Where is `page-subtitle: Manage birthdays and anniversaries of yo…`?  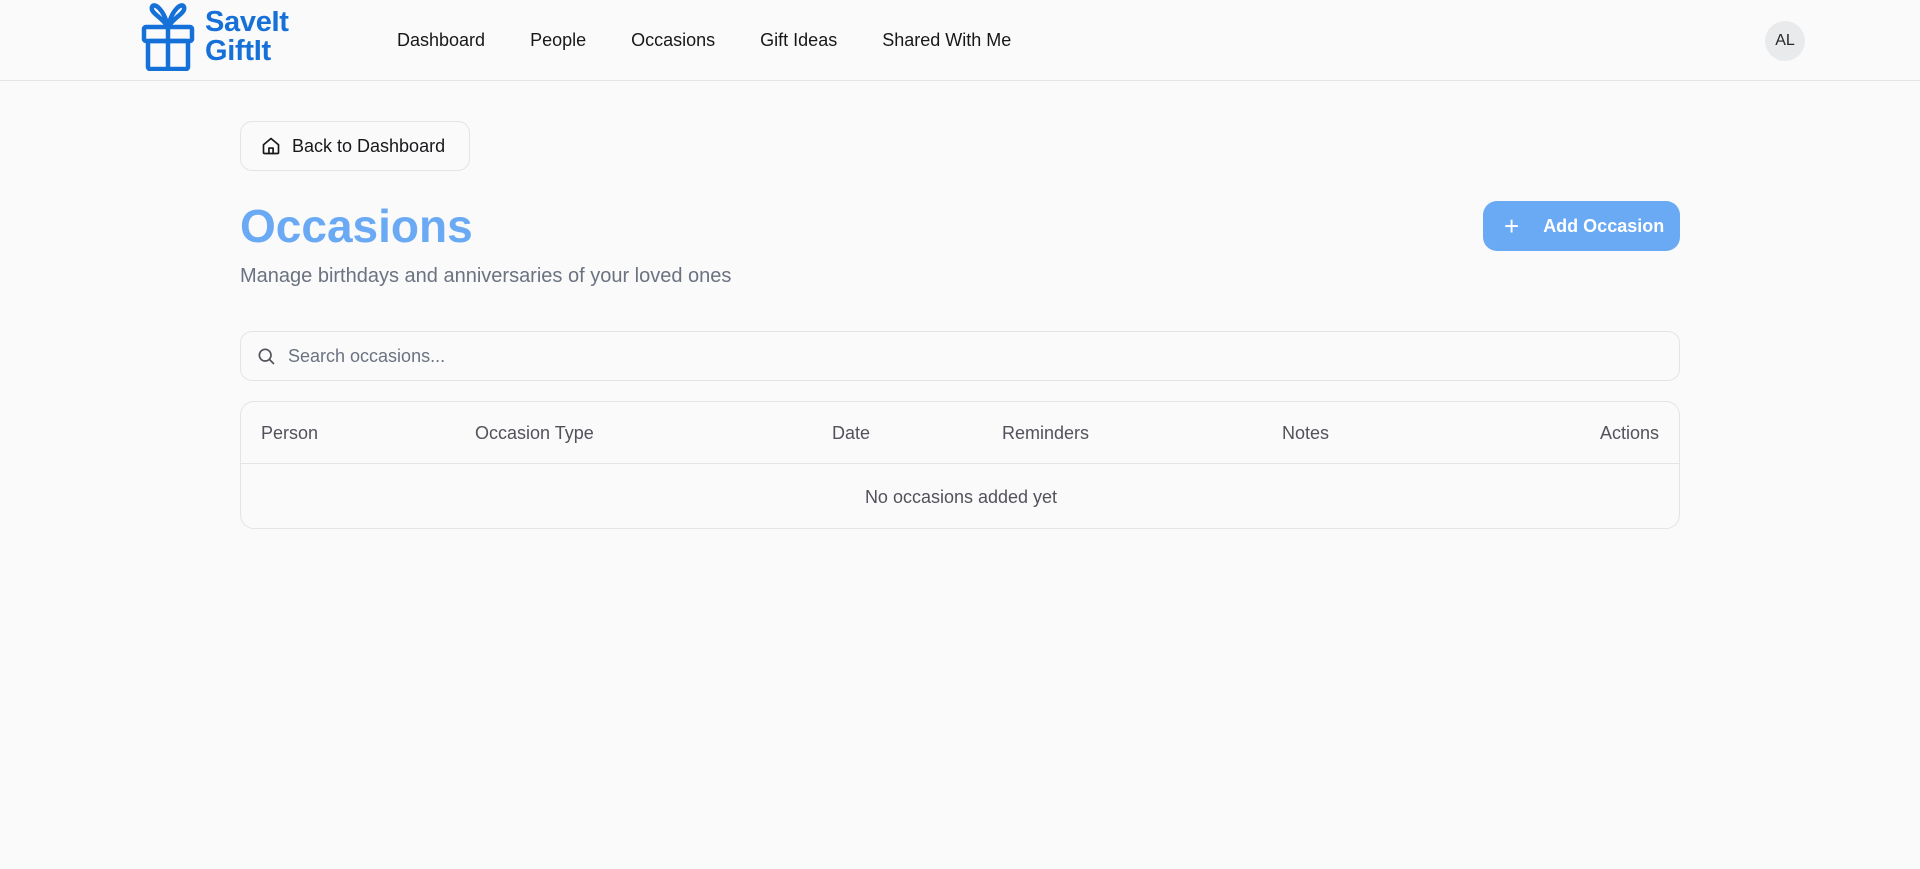 page-subtitle: Manage birthdays and anniversaries of yo… is located at coordinates (486, 276).